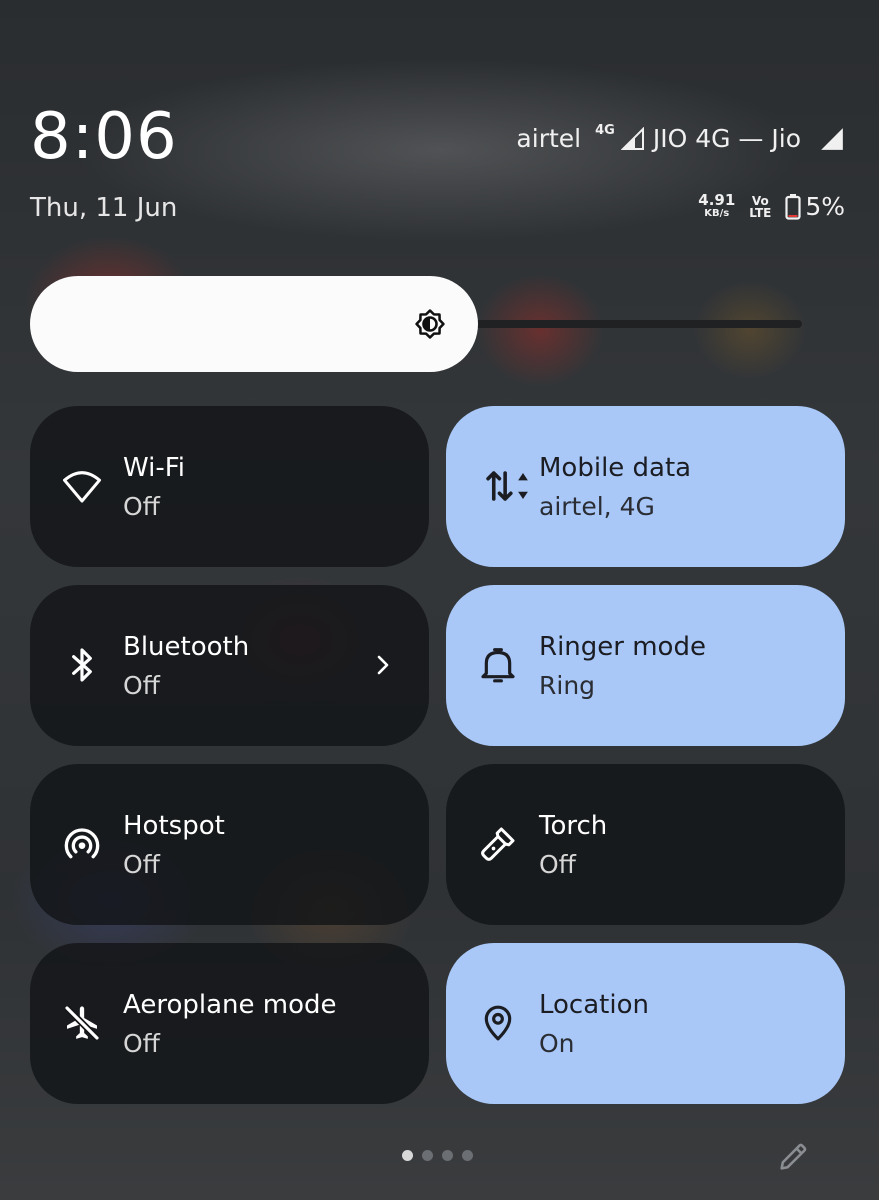  I want to click on page-dot-active, so click(407, 1155).